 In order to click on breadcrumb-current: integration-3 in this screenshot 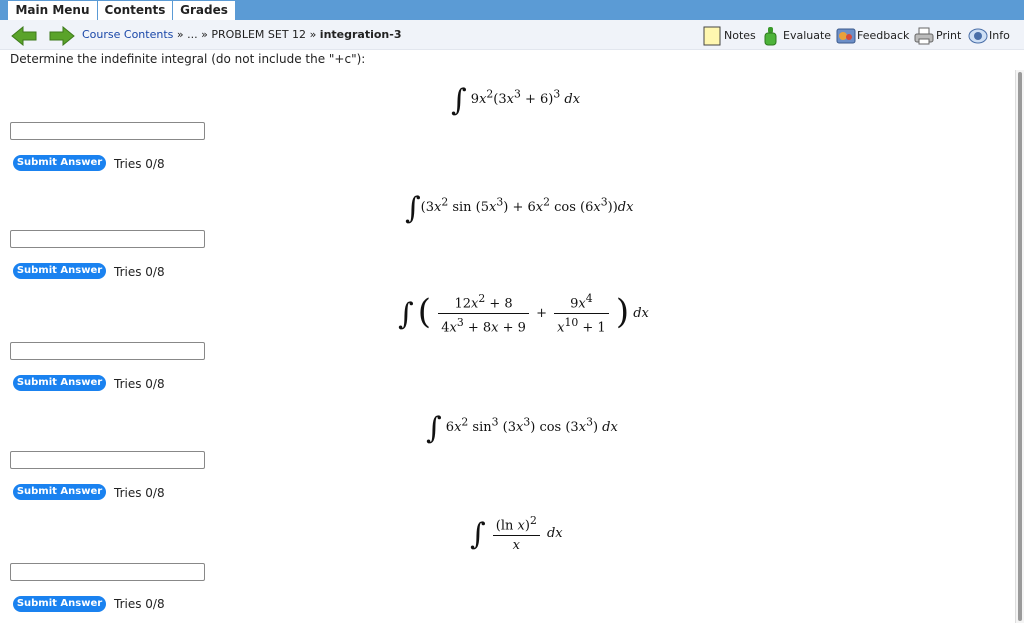, I will do `click(360, 34)`.